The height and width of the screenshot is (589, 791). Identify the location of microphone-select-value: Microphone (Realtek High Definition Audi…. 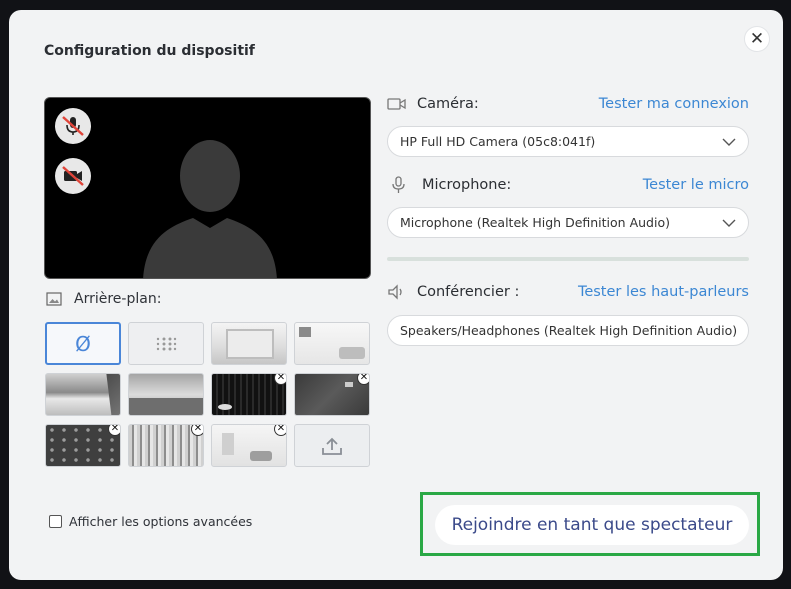
(535, 222).